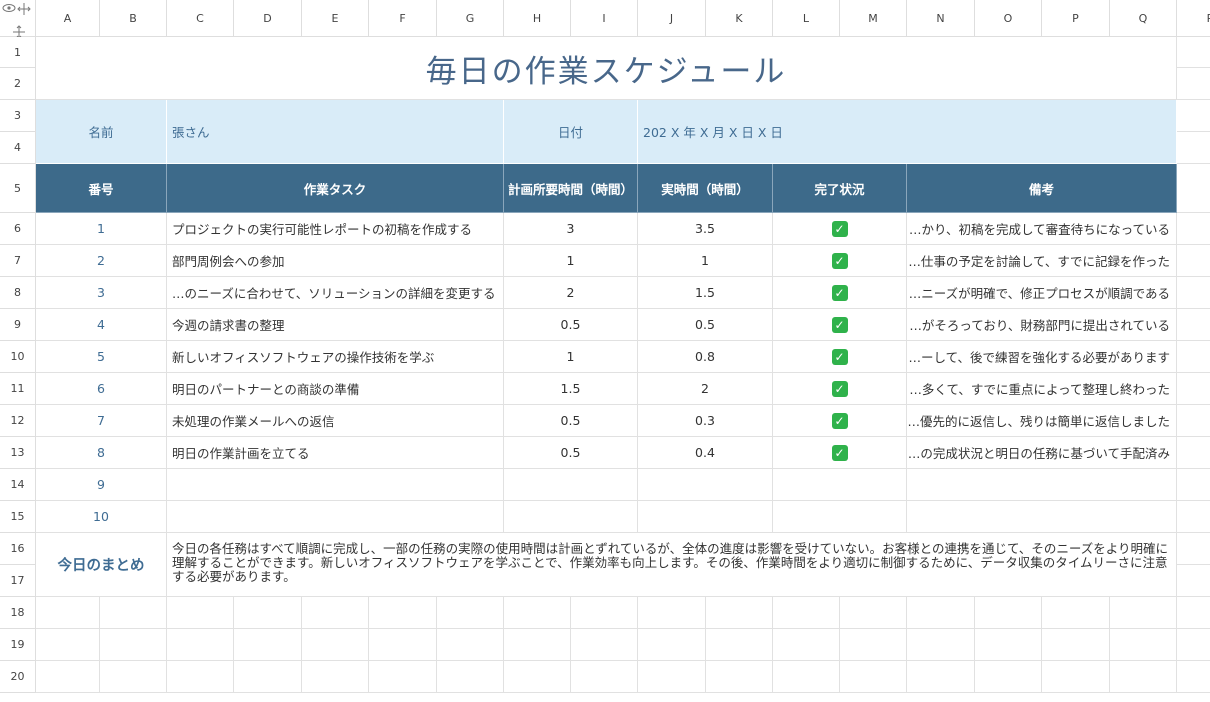 This screenshot has width=1210, height=702. I want to click on row-header-7: 7, so click(18, 261).